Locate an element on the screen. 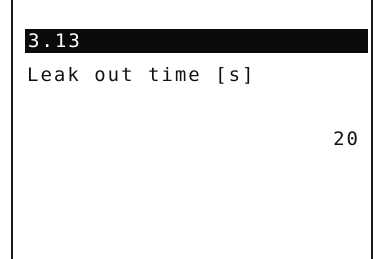  parameter-header-bar: 3.13 is located at coordinates (196, 41).